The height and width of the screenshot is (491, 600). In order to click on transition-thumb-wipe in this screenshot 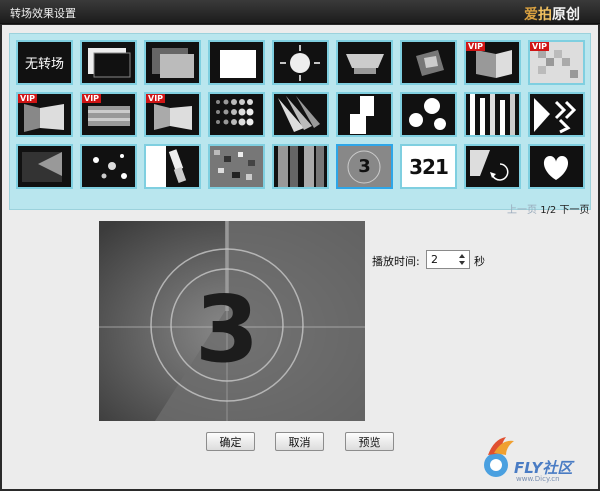, I will do `click(236, 62)`.